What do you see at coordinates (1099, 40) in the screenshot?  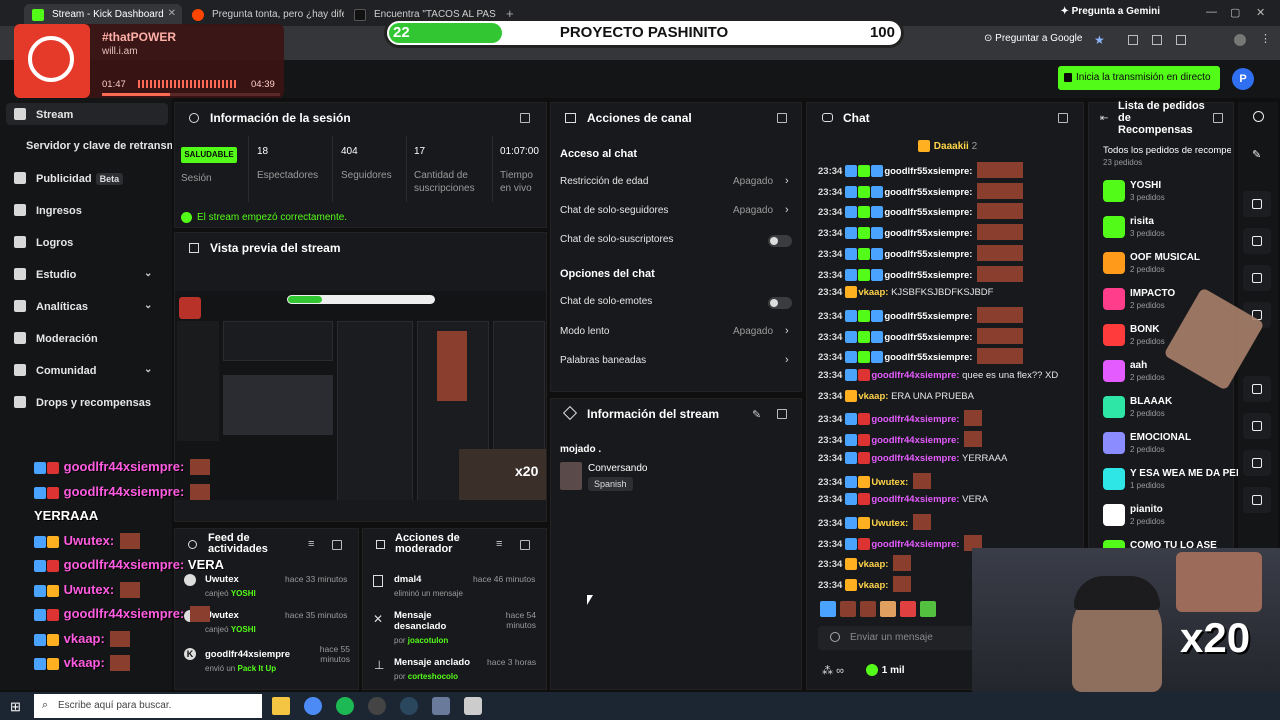 I see `bookmark-star-icon: ★` at bounding box center [1099, 40].